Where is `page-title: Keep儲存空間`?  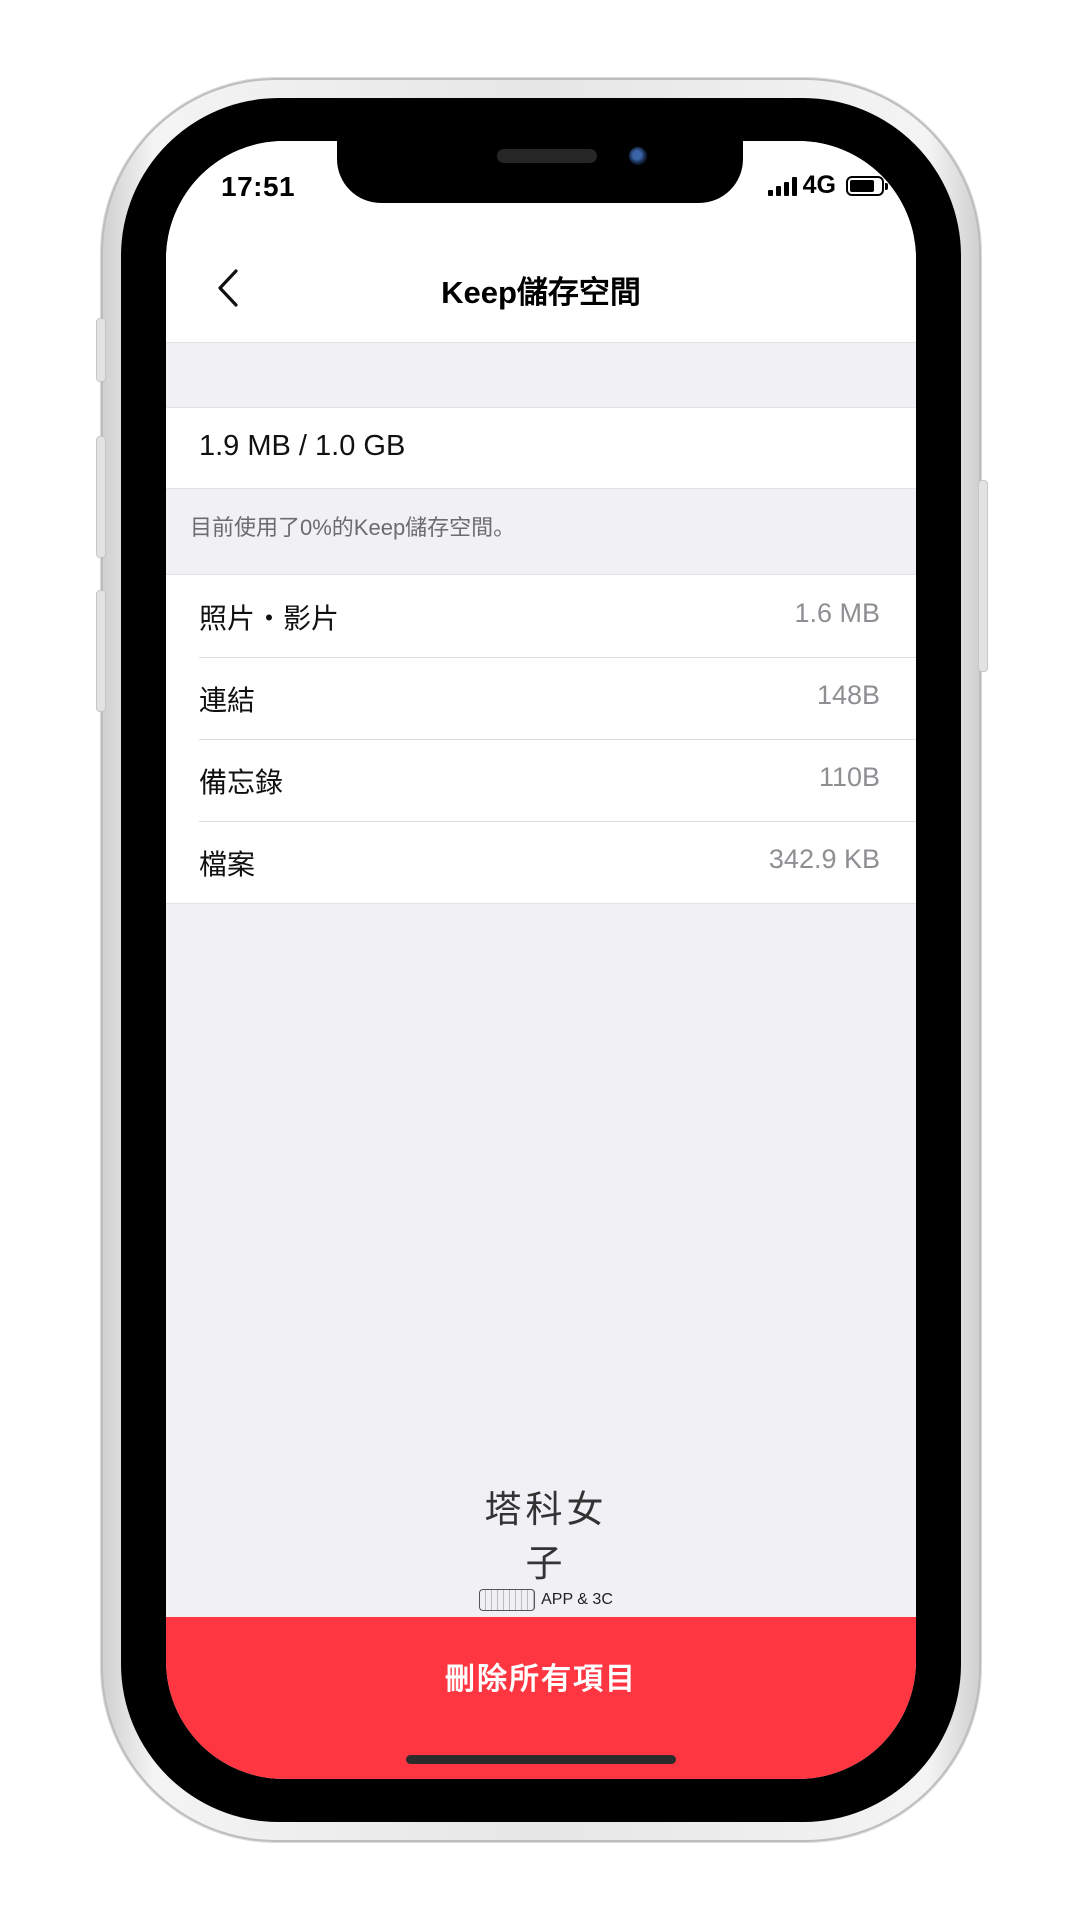 page-title: Keep儲存空間 is located at coordinates (541, 292).